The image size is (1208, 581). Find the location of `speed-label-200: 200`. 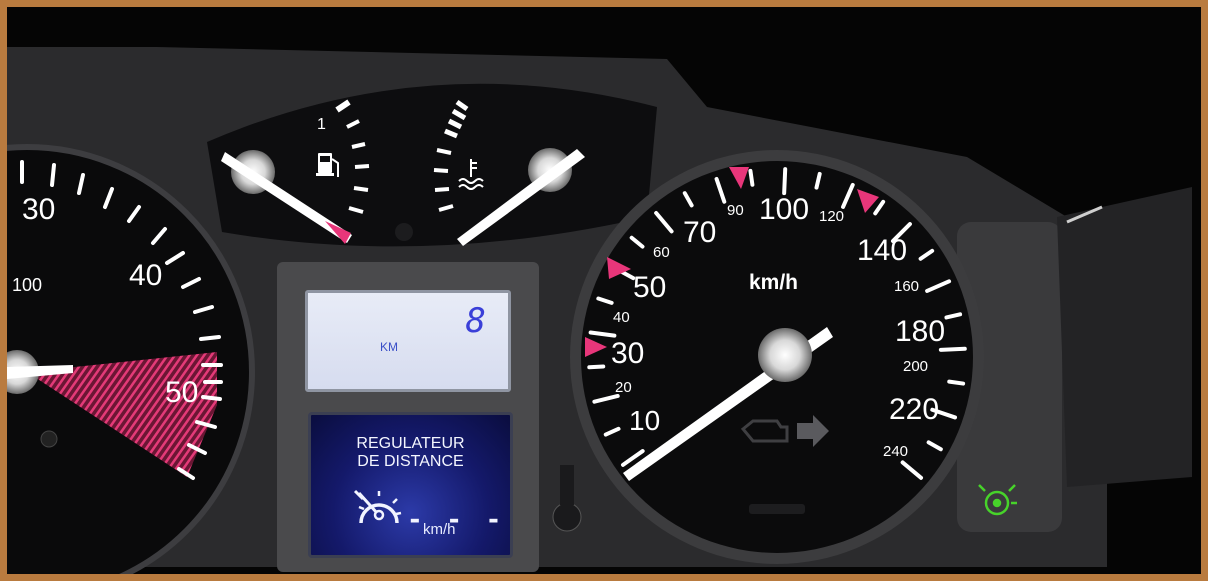

speed-label-200: 200 is located at coordinates (915, 366).